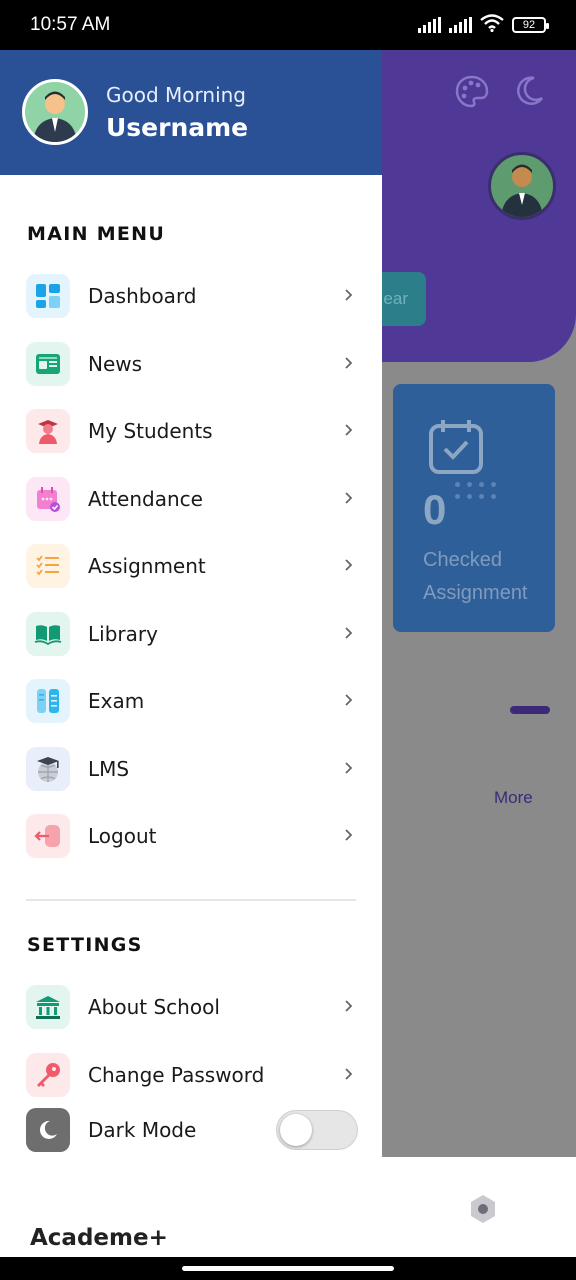 This screenshot has height=1280, width=576. Describe the element at coordinates (474, 508) in the screenshot. I see `checked-assignment-card: 0 Checked Assignment` at that location.